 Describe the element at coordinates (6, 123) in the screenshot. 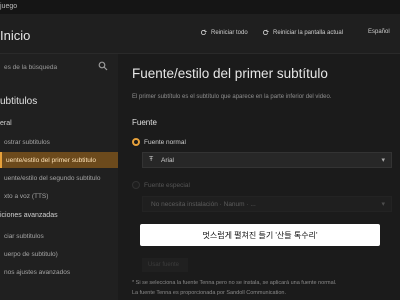

I see `group-title-general: eral` at that location.